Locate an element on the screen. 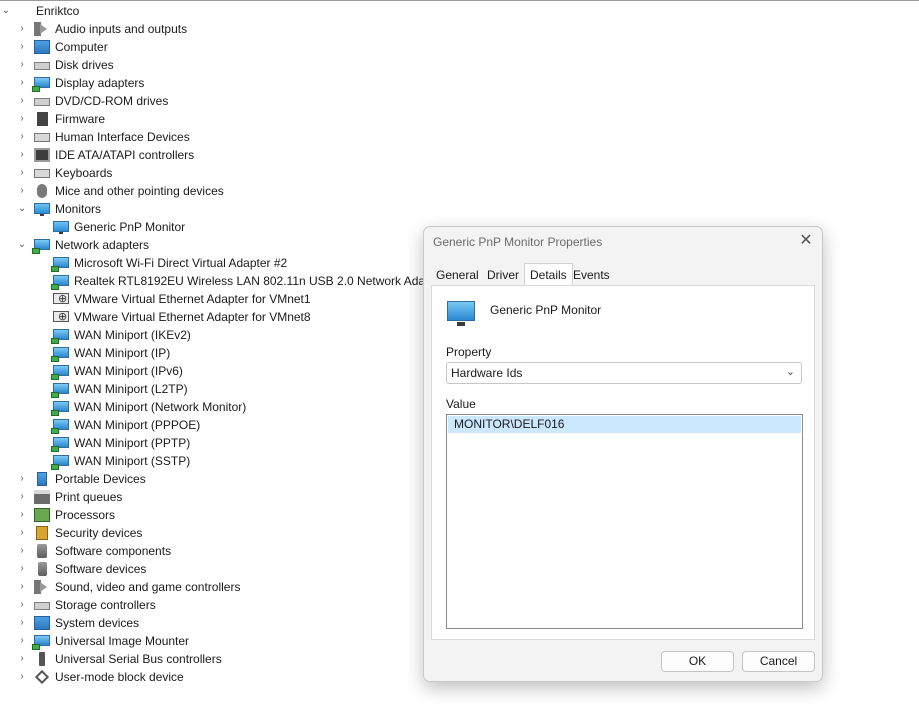  software-device-icon is located at coordinates (42, 569).